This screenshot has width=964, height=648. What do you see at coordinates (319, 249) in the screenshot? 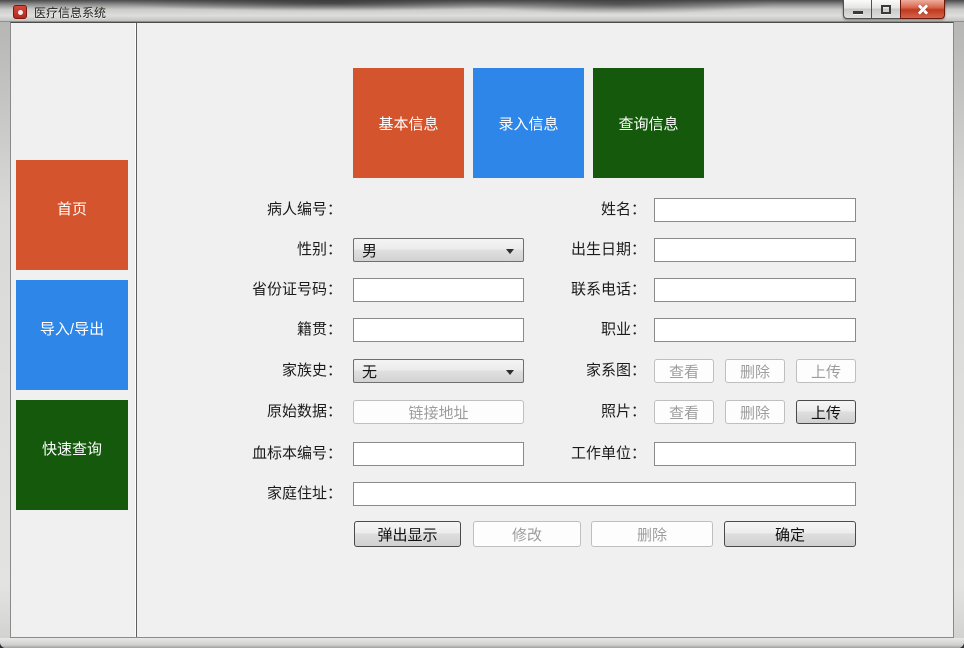
I see `gender-label: 性别：` at bounding box center [319, 249].